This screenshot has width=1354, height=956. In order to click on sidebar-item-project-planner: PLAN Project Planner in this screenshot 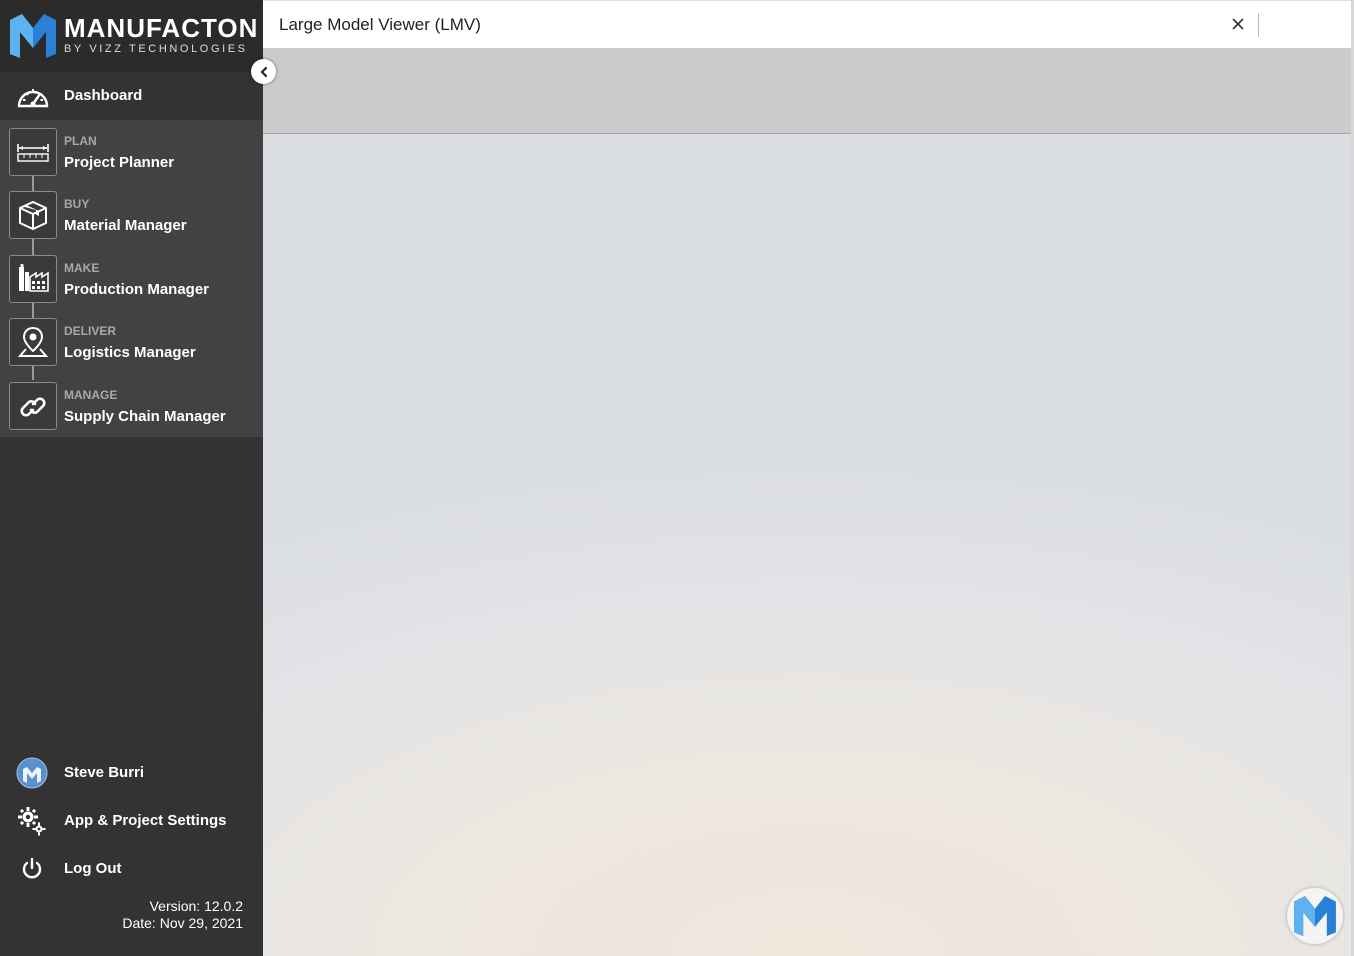, I will do `click(131, 151)`.